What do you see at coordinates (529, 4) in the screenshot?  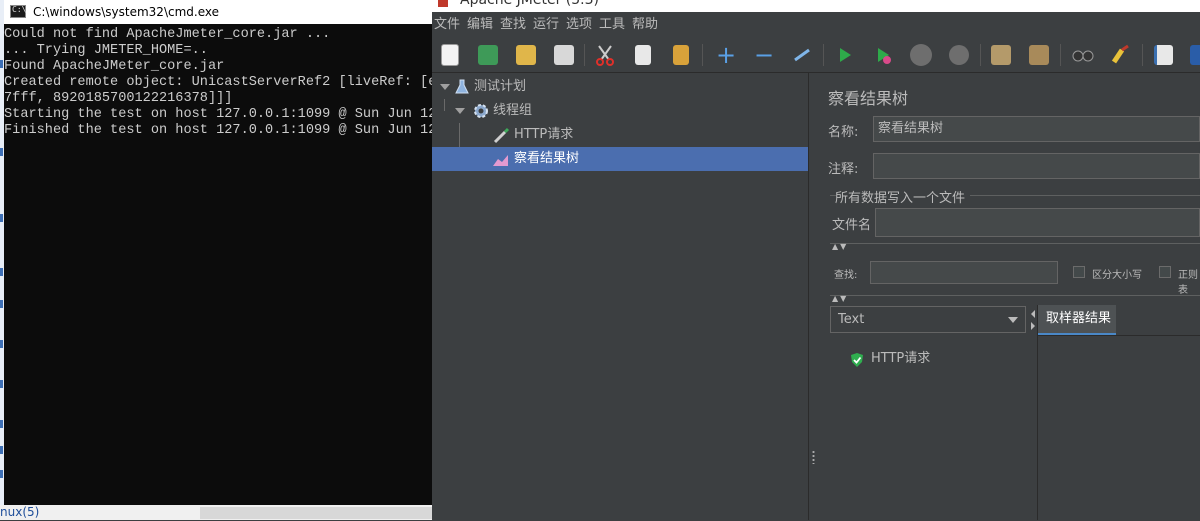 I see `jmeter-title: Apache JMeter (5.3)` at bounding box center [529, 4].